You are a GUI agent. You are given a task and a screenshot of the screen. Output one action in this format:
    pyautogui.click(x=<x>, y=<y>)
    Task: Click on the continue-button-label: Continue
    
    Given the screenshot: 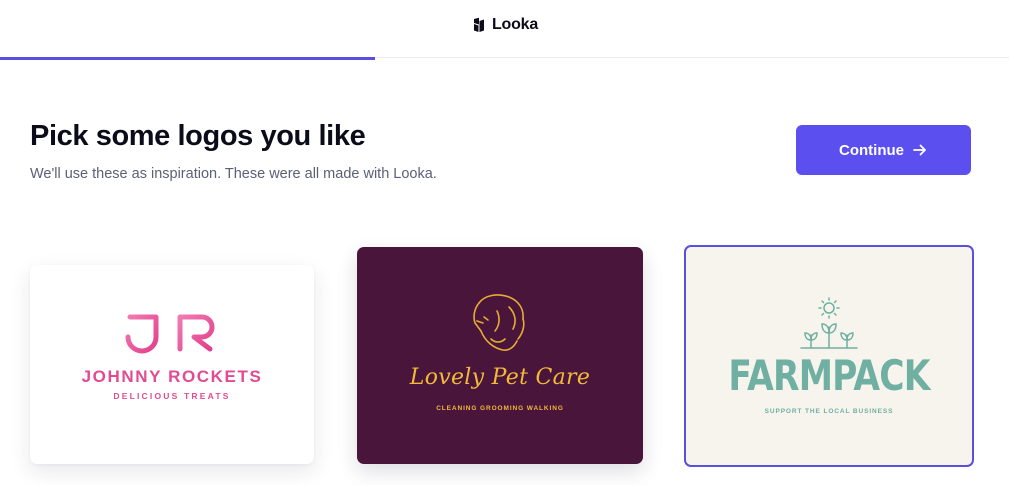 What is the action you would take?
    pyautogui.click(x=871, y=150)
    